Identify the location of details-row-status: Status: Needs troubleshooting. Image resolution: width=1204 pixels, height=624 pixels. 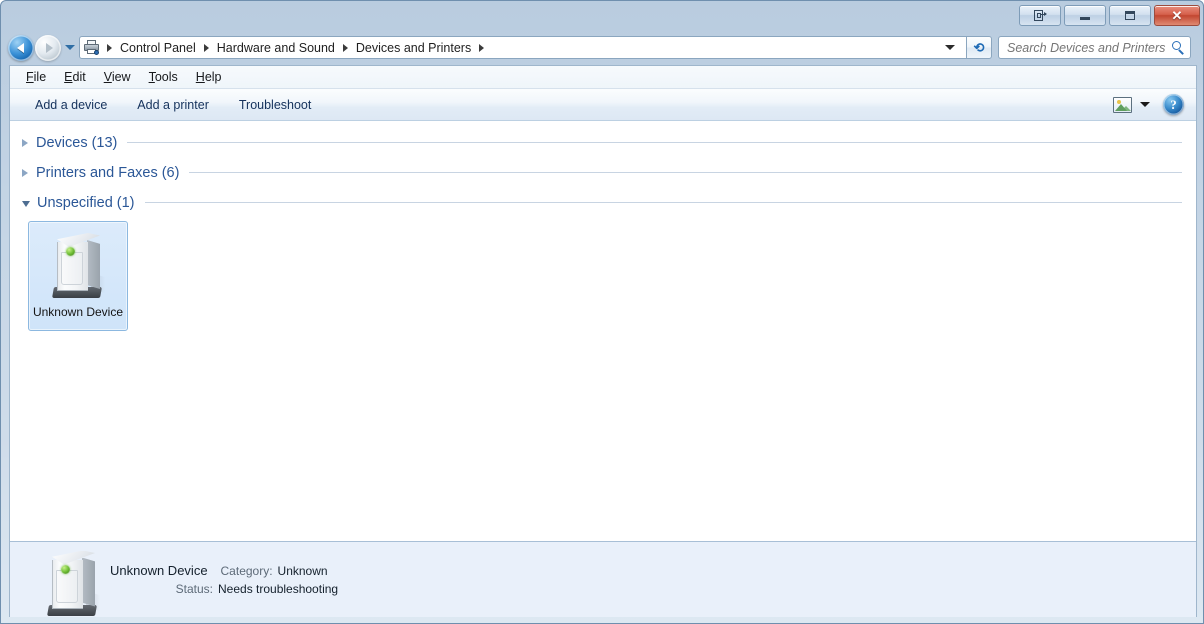
(224, 589).